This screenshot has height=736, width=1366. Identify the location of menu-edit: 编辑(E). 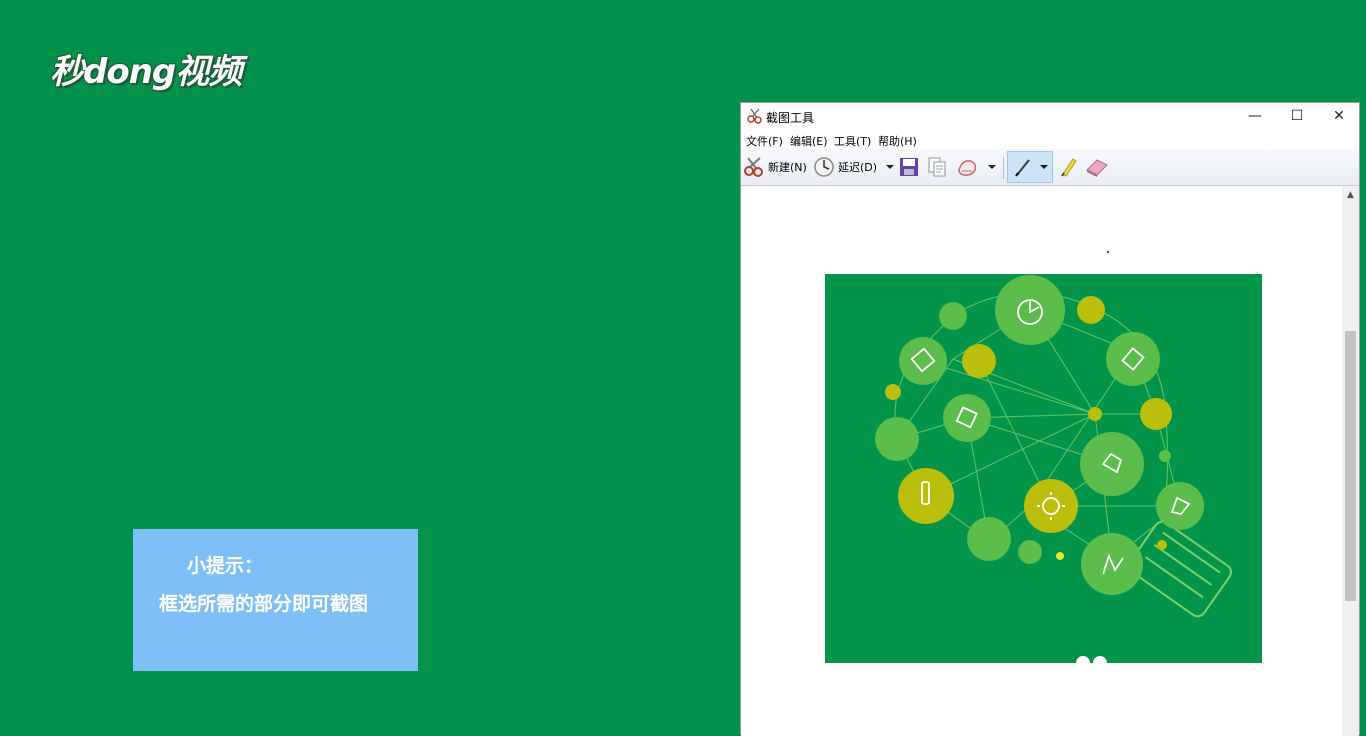
(809, 141).